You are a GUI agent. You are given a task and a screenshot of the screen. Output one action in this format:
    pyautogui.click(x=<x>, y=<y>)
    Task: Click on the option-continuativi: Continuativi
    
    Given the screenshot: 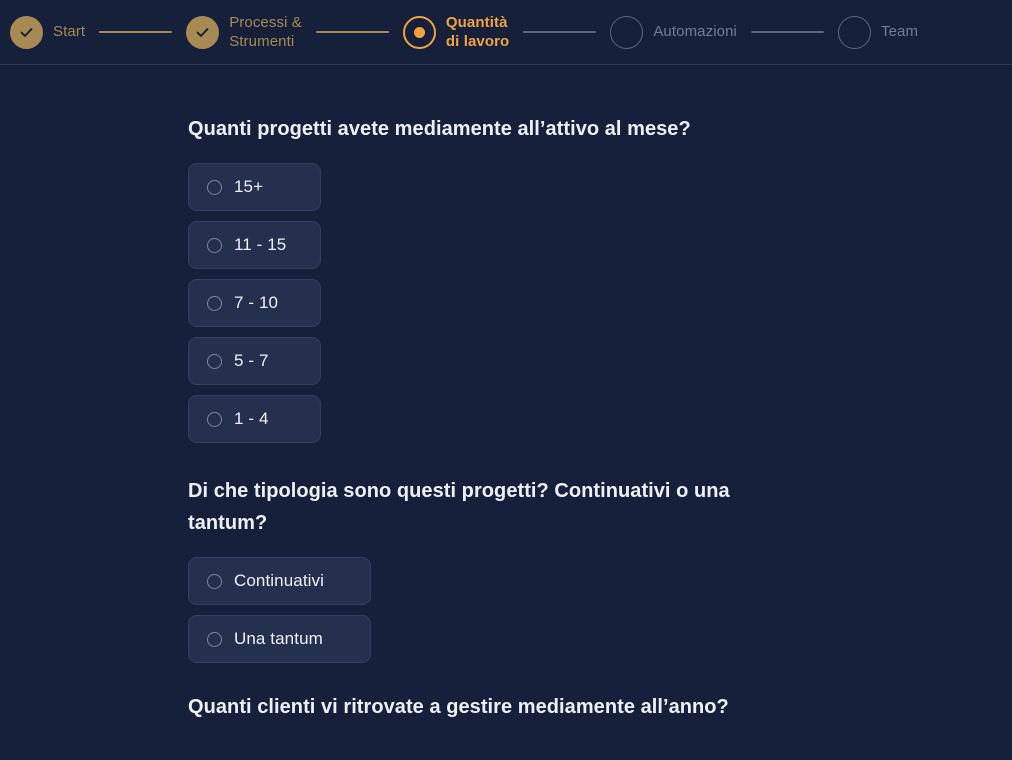 What is the action you would take?
    pyautogui.click(x=279, y=581)
    